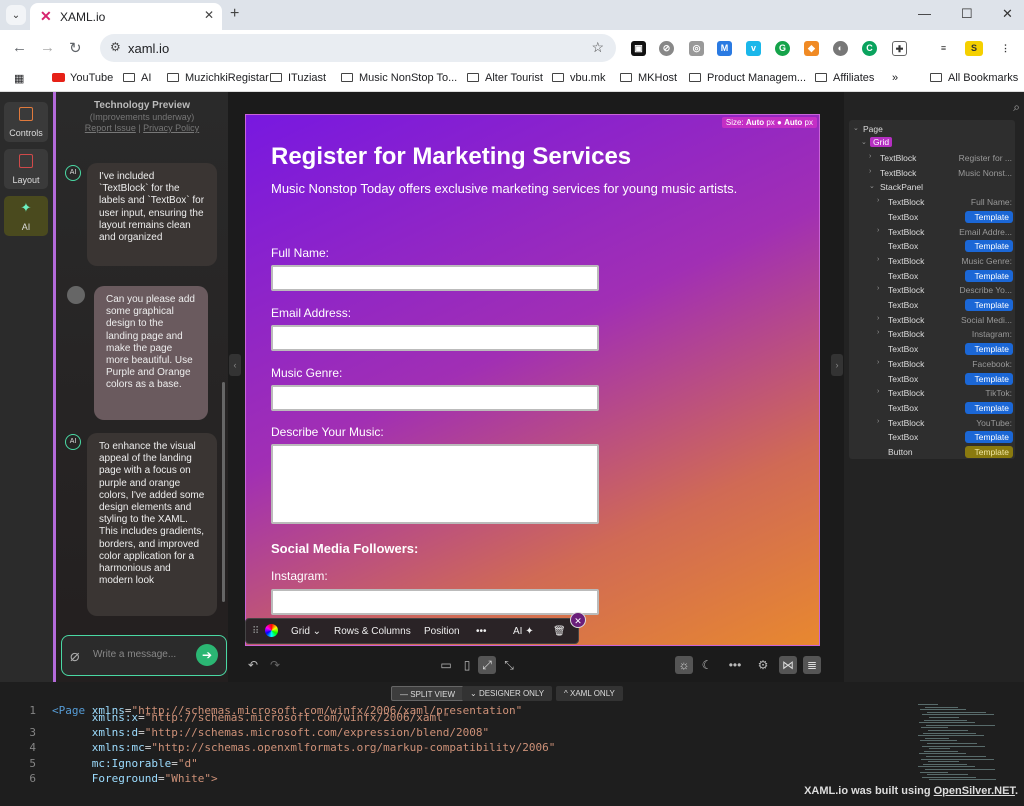  I want to click on color-wheel-icon, so click(271, 630).